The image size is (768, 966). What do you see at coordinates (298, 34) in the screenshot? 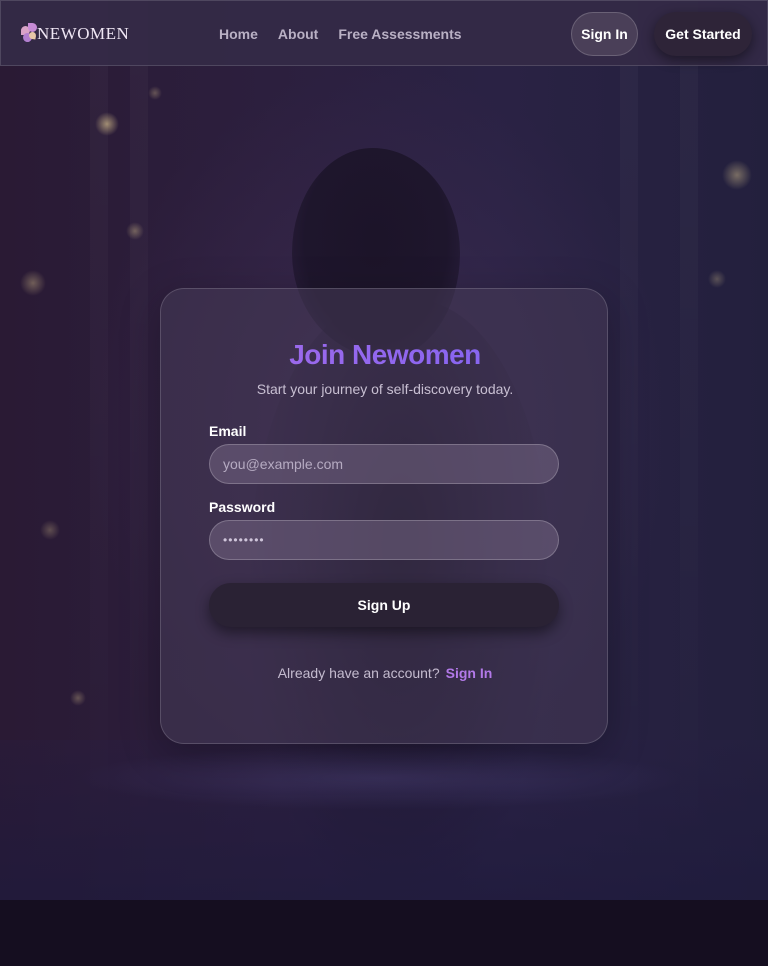
I see `nav-link-about: About` at bounding box center [298, 34].